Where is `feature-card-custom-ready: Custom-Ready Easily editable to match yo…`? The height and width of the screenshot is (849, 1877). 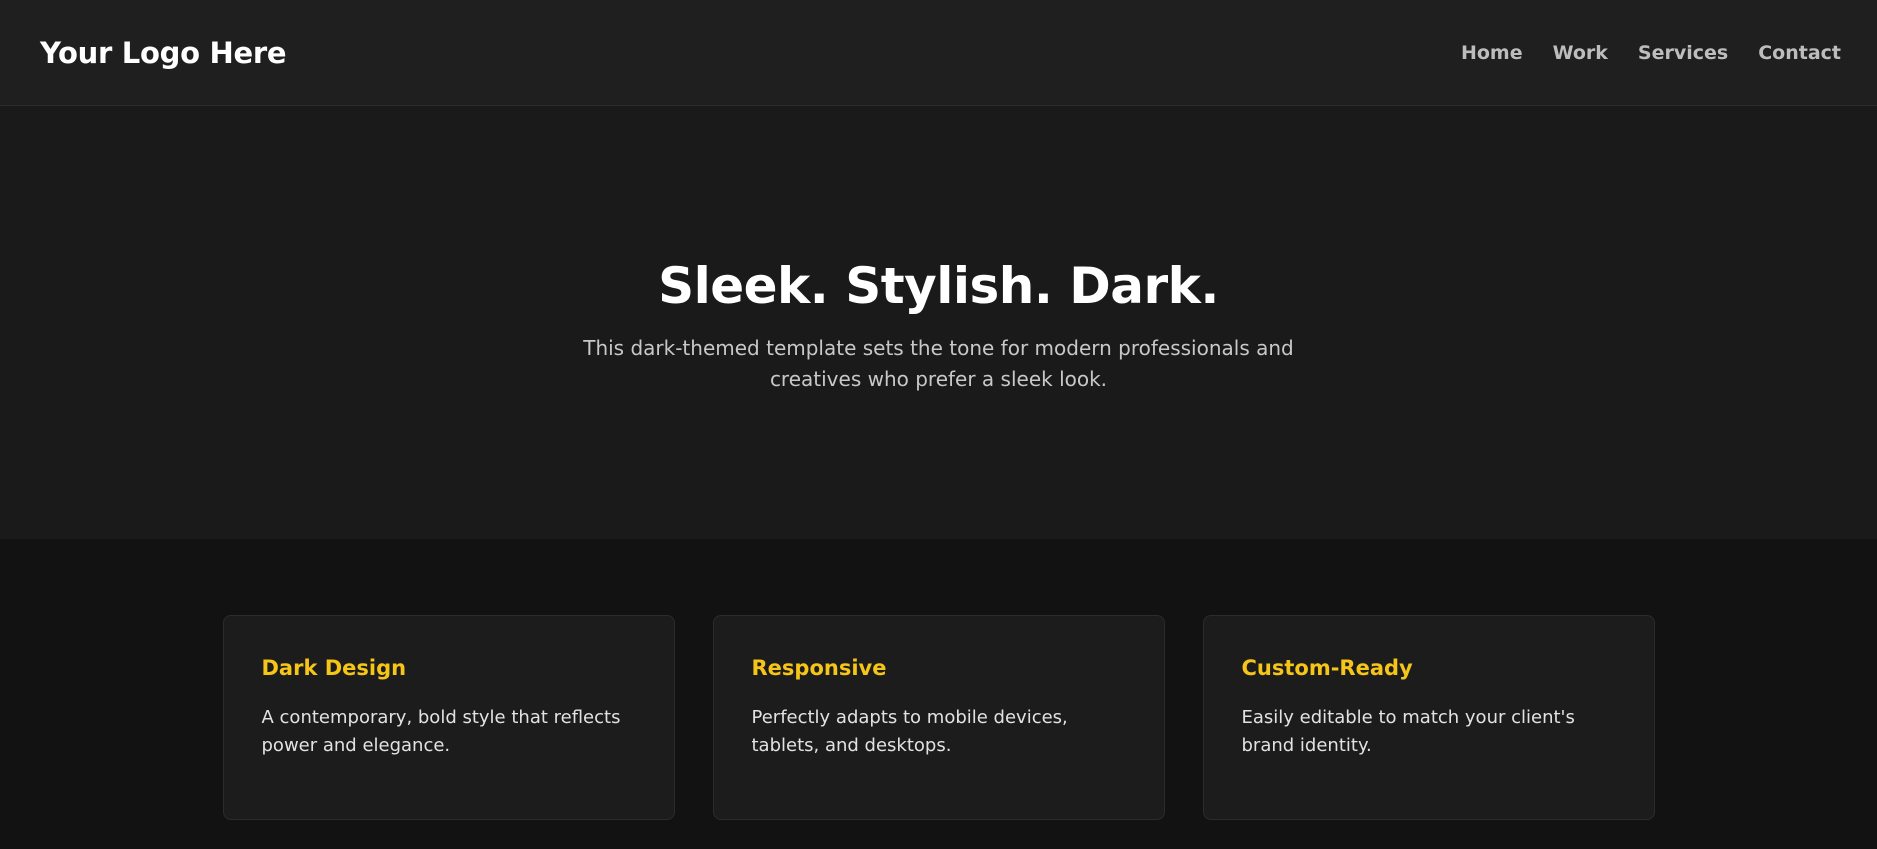 feature-card-custom-ready: Custom-Ready Easily editable to match yo… is located at coordinates (1428, 717).